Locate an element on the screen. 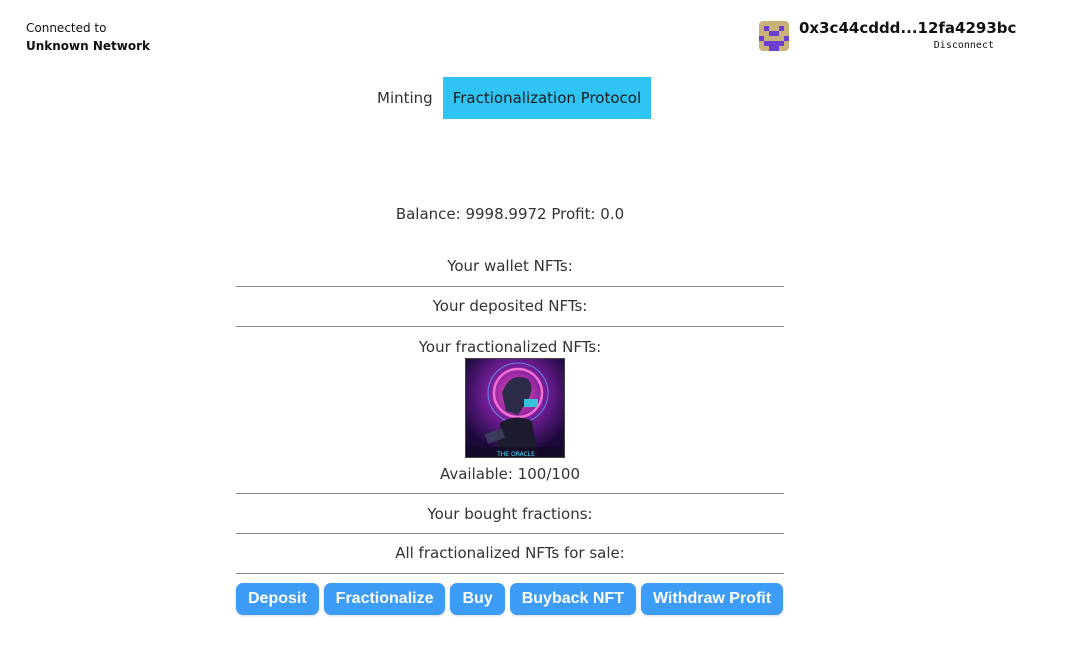  fractionalized-nfts-heading: Your fractionalized NFTs: is located at coordinates (510, 347).